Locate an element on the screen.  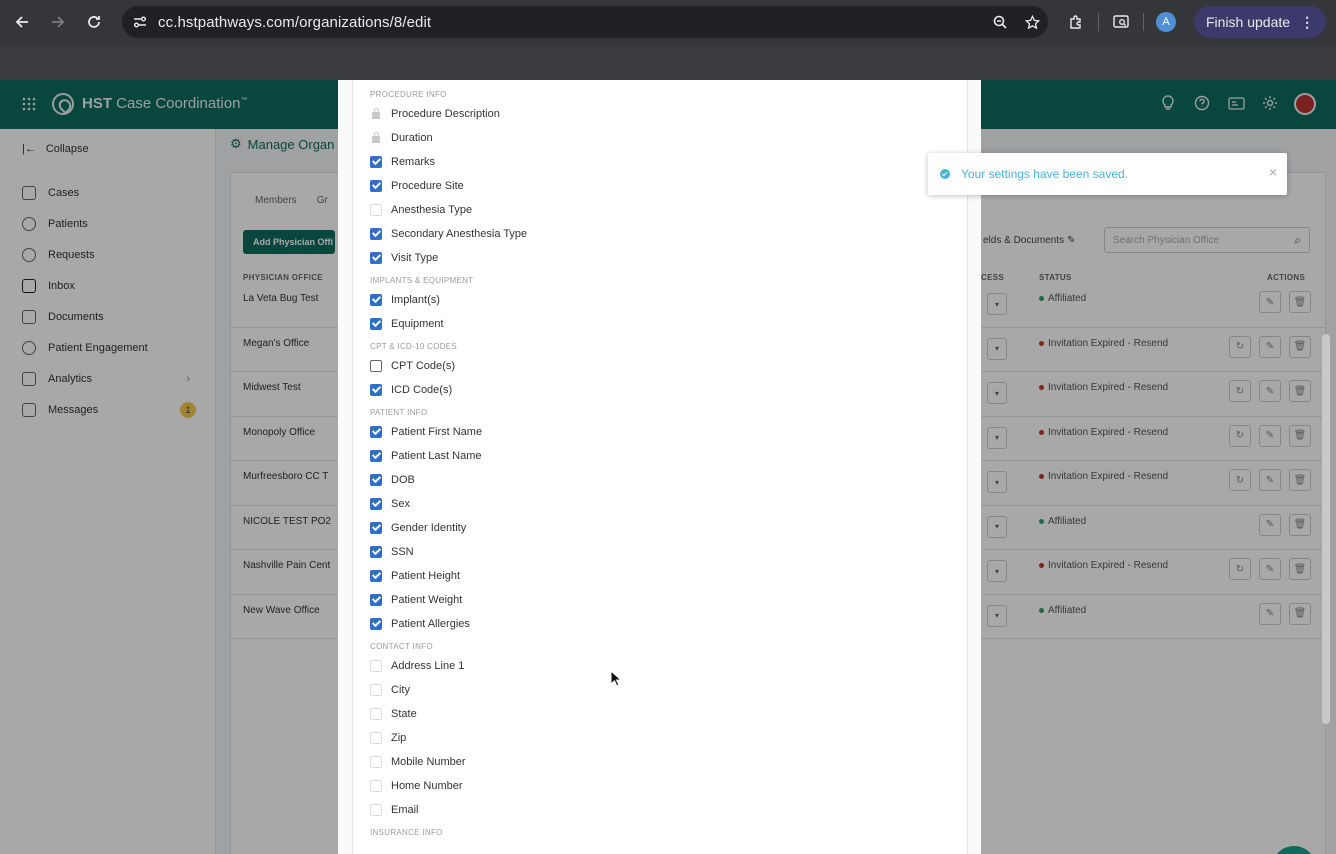
bookmarks-bar is located at coordinates (668, 62).